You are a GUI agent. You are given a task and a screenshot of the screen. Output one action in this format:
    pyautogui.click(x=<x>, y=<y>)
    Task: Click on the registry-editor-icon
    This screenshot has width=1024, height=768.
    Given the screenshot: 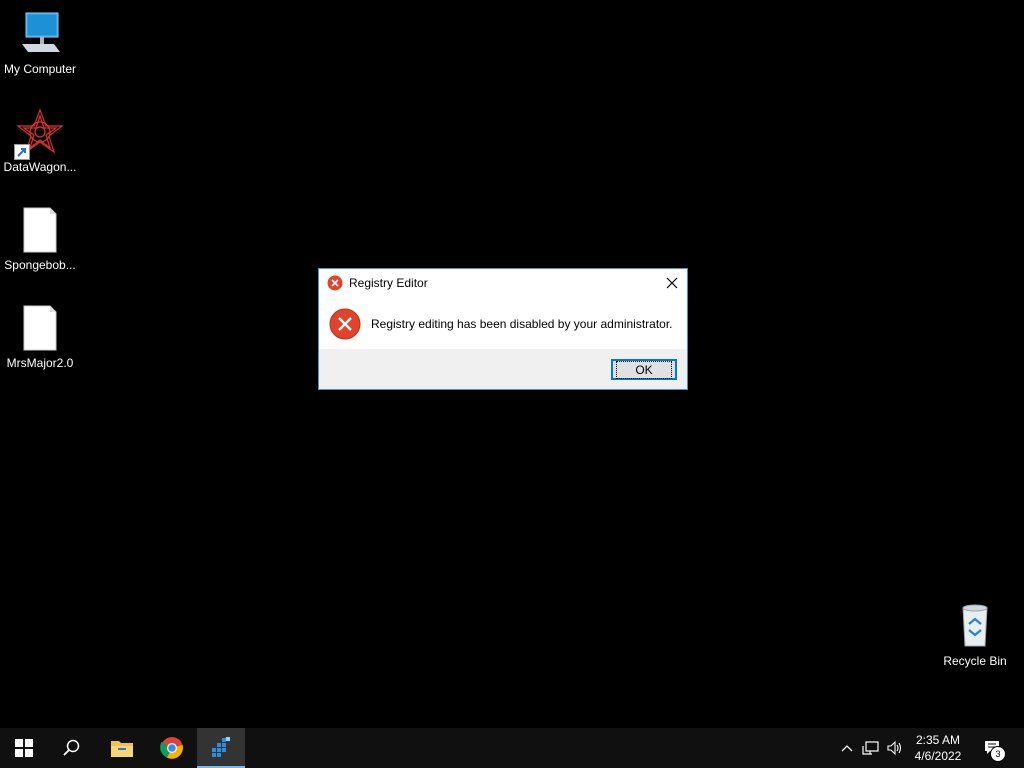 What is the action you would take?
    pyautogui.click(x=221, y=747)
    